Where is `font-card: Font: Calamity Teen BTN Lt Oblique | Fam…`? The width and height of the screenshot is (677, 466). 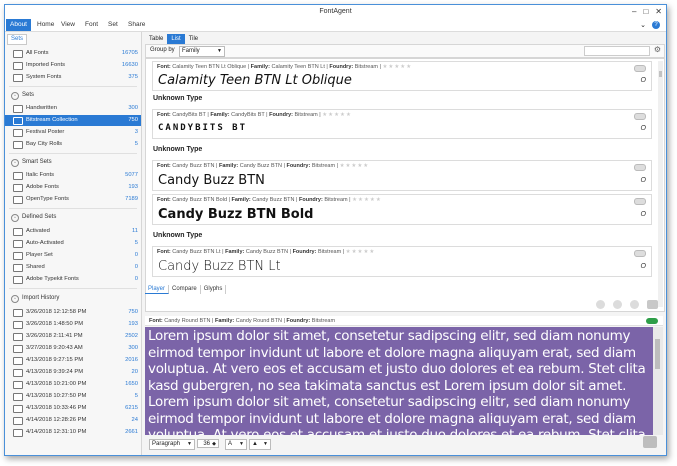 font-card: Font: Calamity Teen BTN Lt Oblique | Fam… is located at coordinates (402, 76).